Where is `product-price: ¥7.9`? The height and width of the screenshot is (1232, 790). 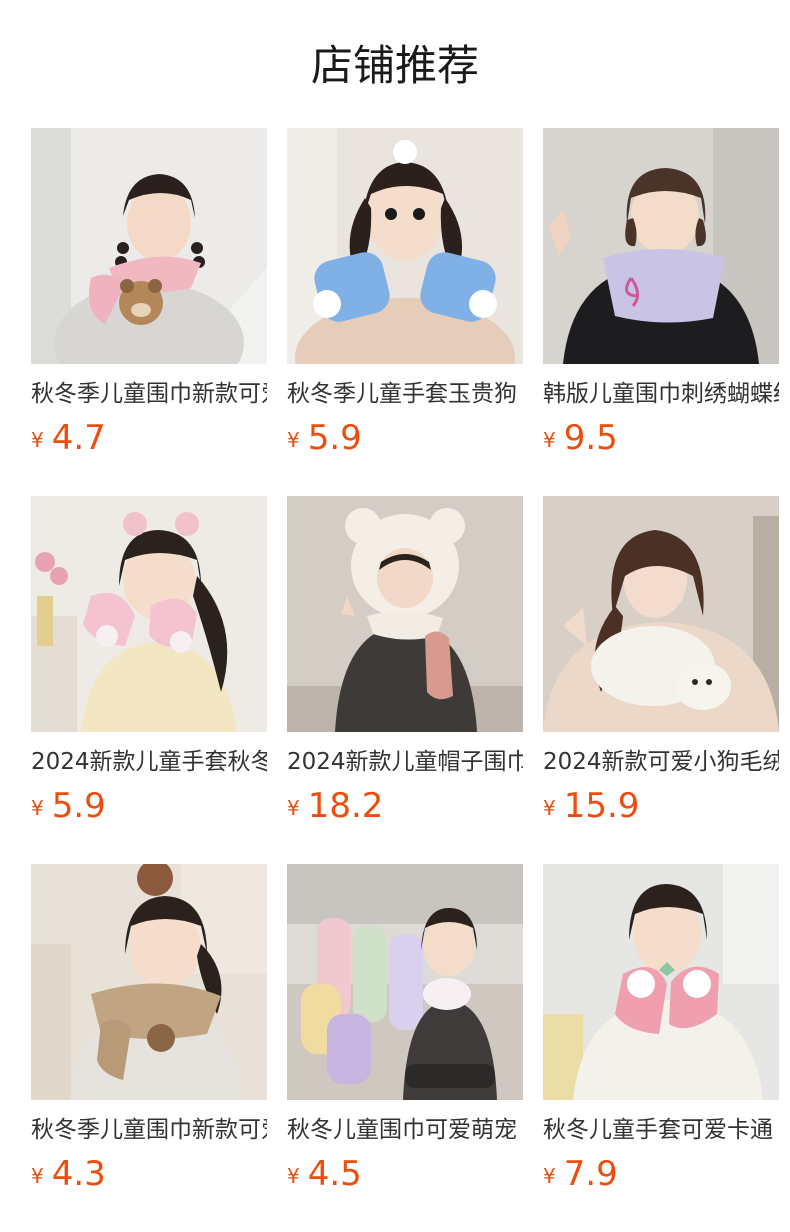 product-price: ¥7.9 is located at coordinates (580, 1177).